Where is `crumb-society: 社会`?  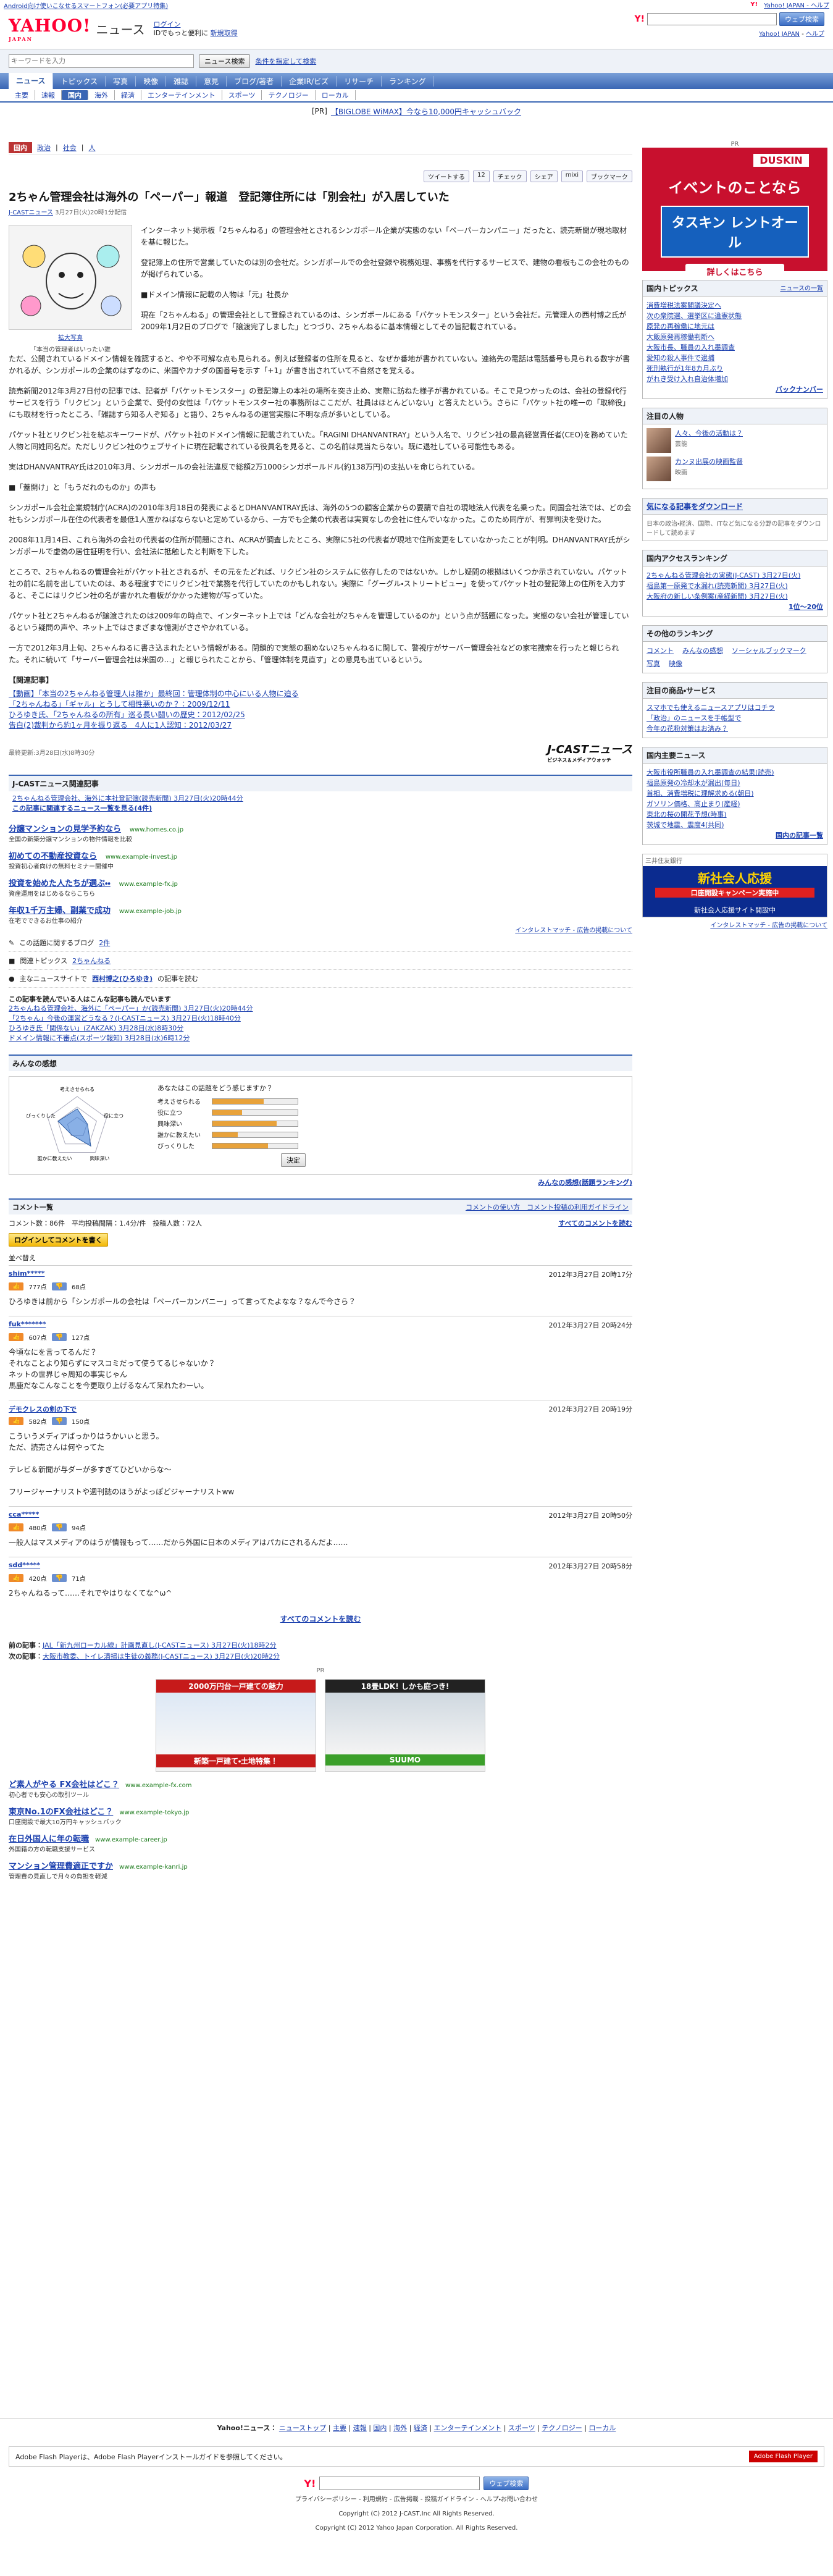 crumb-society: 社会 is located at coordinates (70, 148).